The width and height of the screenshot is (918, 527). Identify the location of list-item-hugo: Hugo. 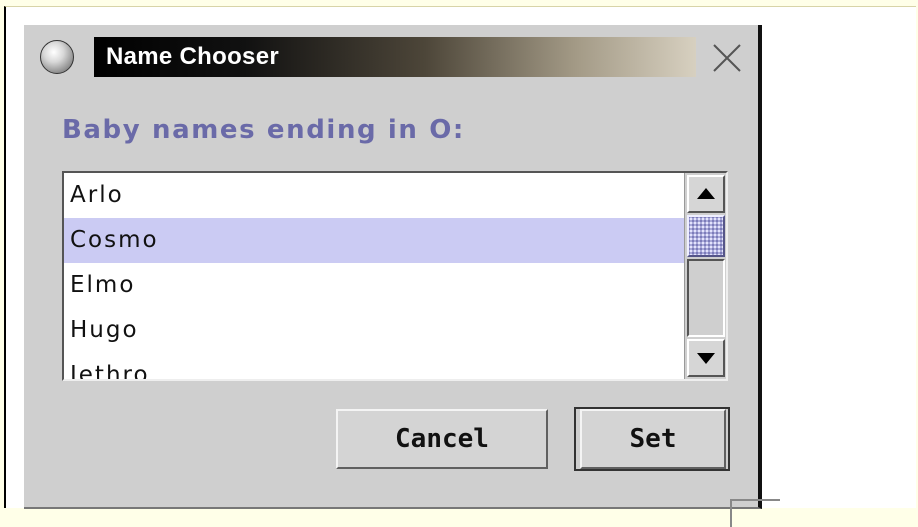
(374, 330).